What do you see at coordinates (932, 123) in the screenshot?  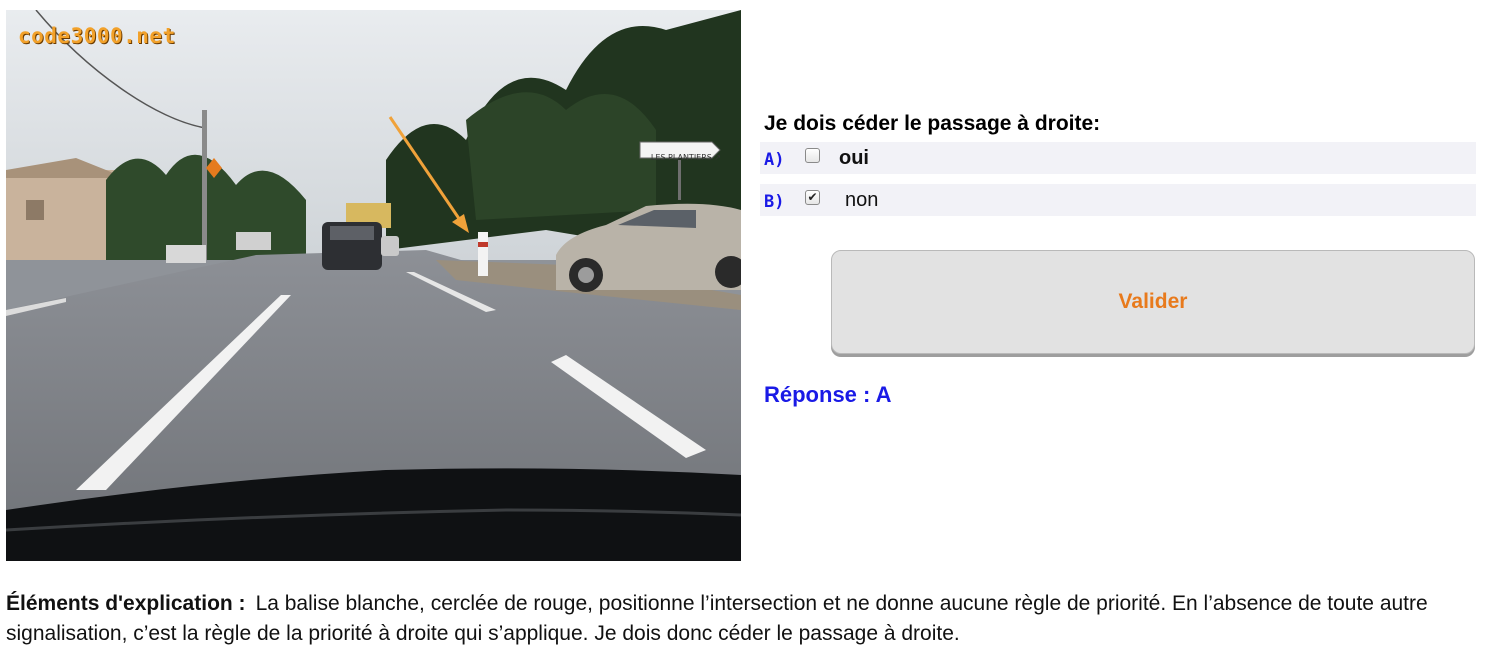 I see `question-text: Je dois céder le passage à droite:` at bounding box center [932, 123].